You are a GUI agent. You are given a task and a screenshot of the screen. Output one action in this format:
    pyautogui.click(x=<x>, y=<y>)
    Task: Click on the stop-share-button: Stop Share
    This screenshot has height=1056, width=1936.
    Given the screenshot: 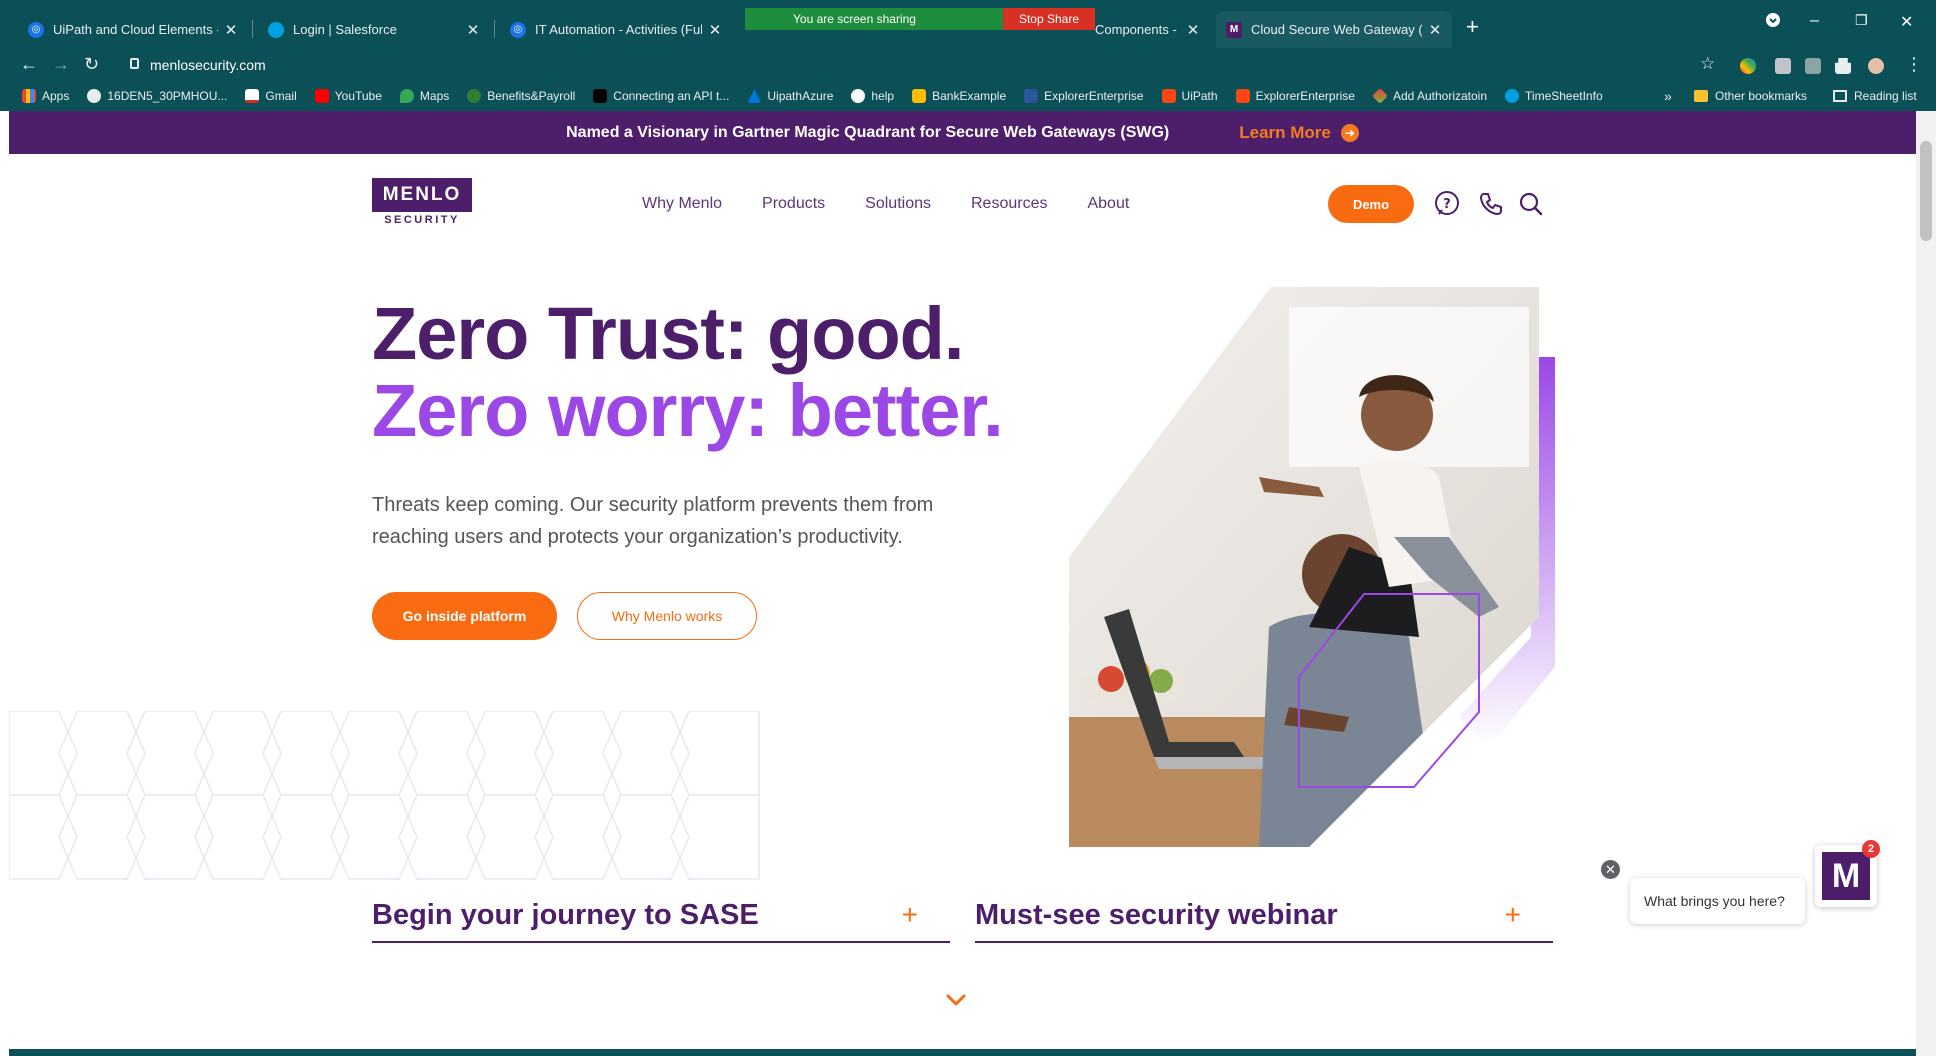 What is the action you would take?
    pyautogui.click(x=1049, y=19)
    